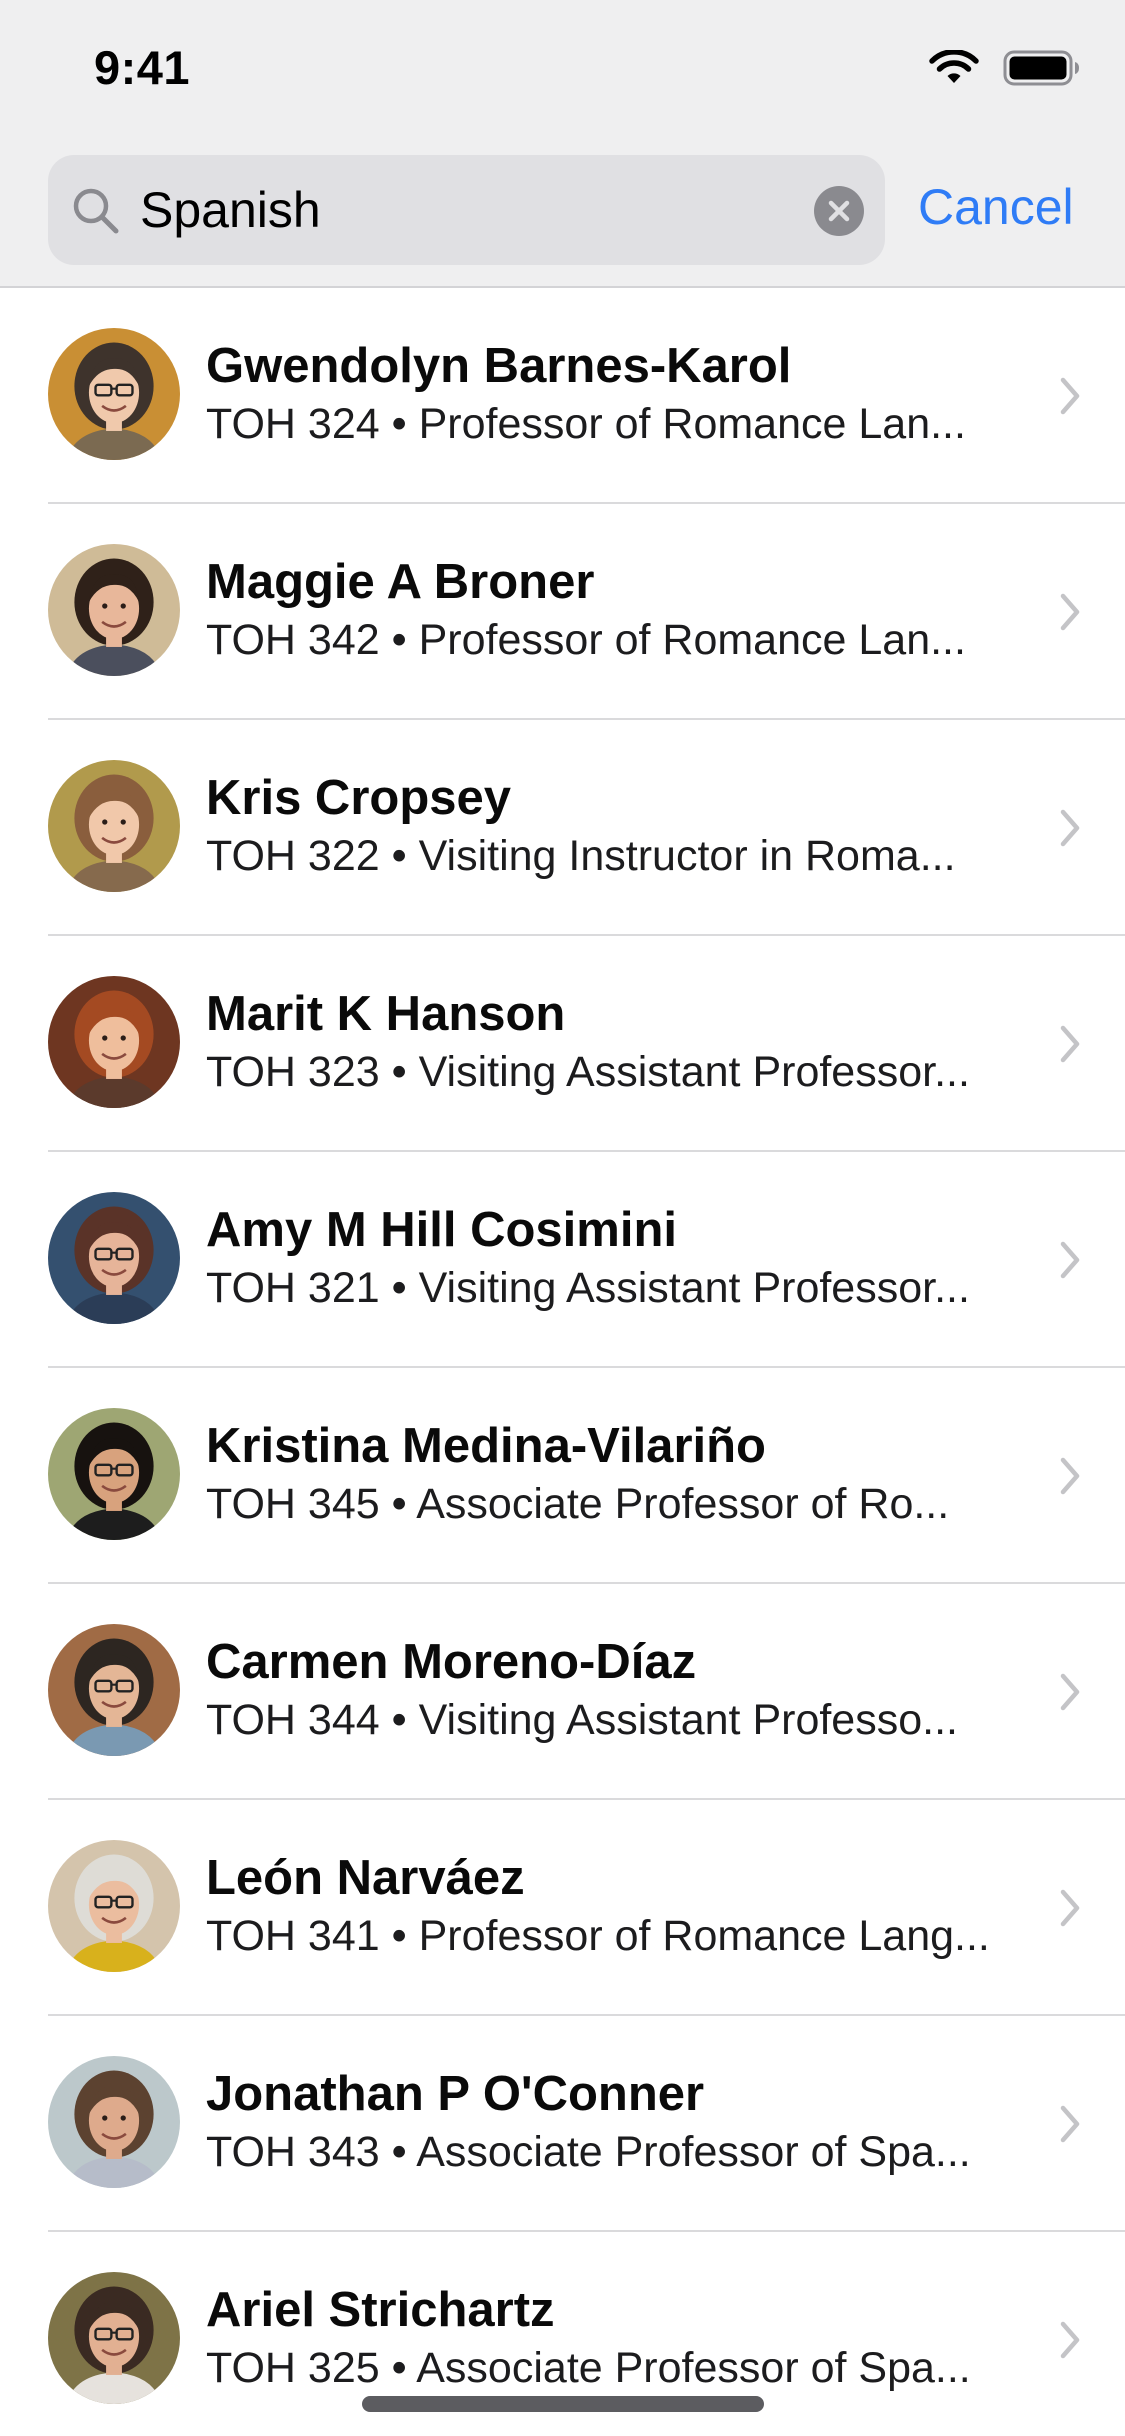 Image resolution: width=1125 pixels, height=2436 pixels. Describe the element at coordinates (455, 2094) in the screenshot. I see `person-name: Jonathan P O'Conner` at that location.